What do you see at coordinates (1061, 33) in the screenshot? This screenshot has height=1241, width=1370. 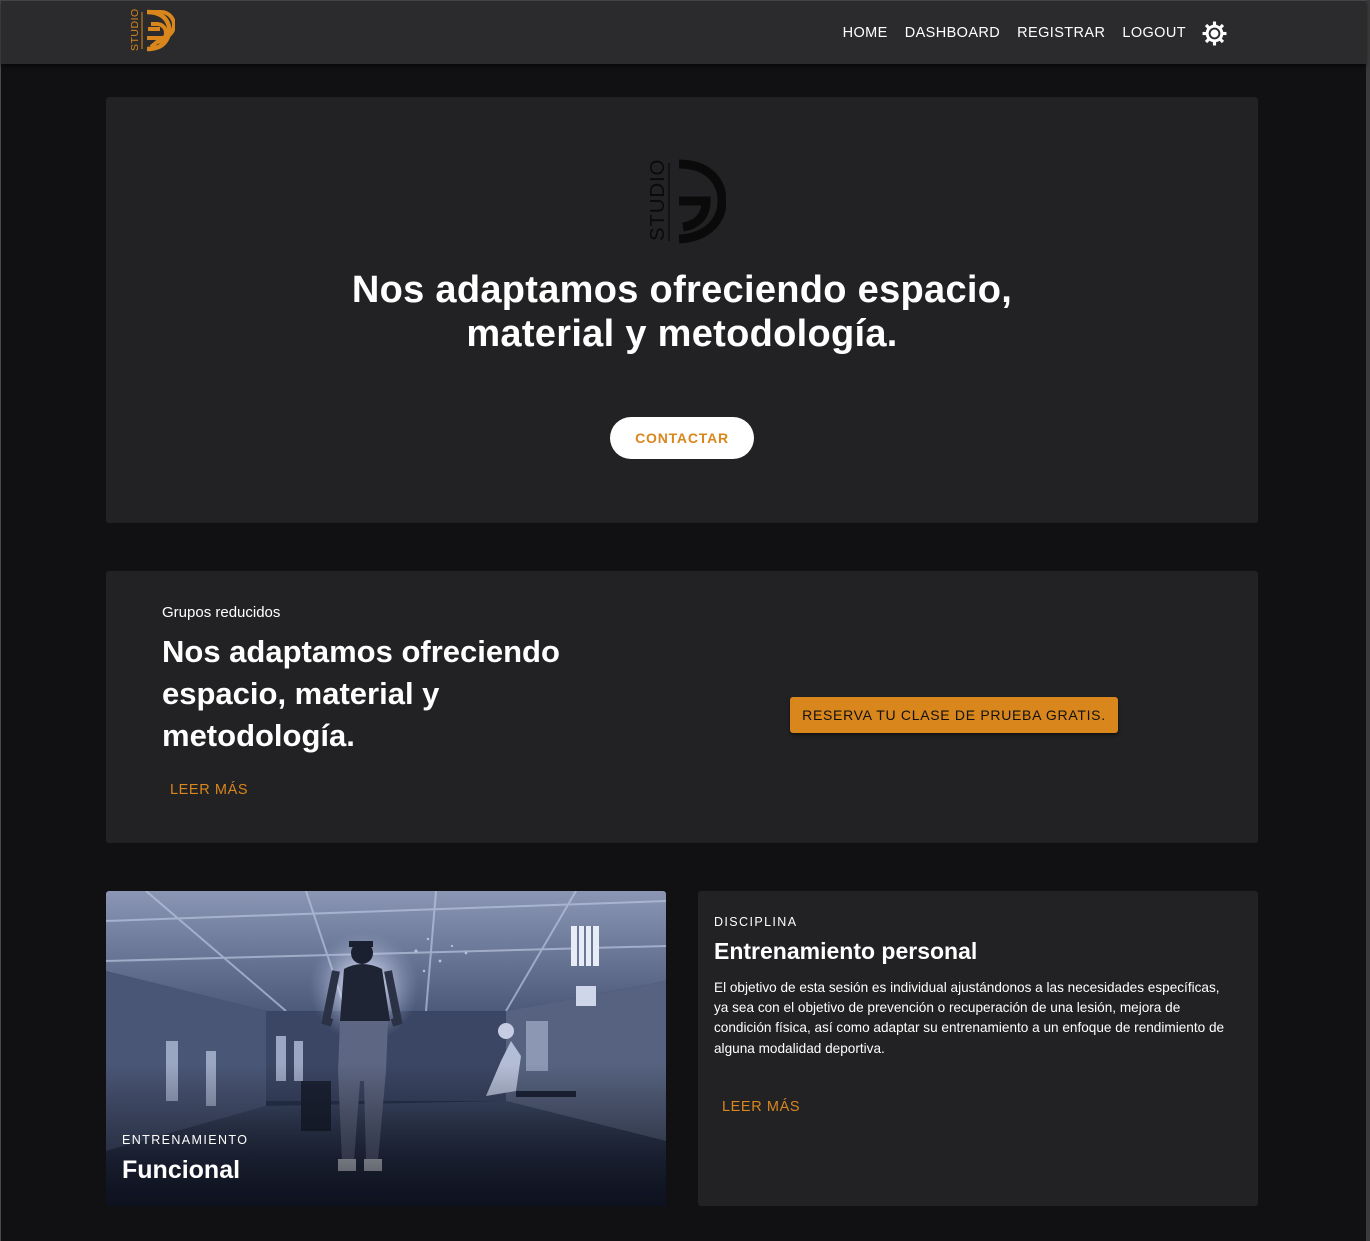 I see `nav-registrar-link: REGISTRAR` at bounding box center [1061, 33].